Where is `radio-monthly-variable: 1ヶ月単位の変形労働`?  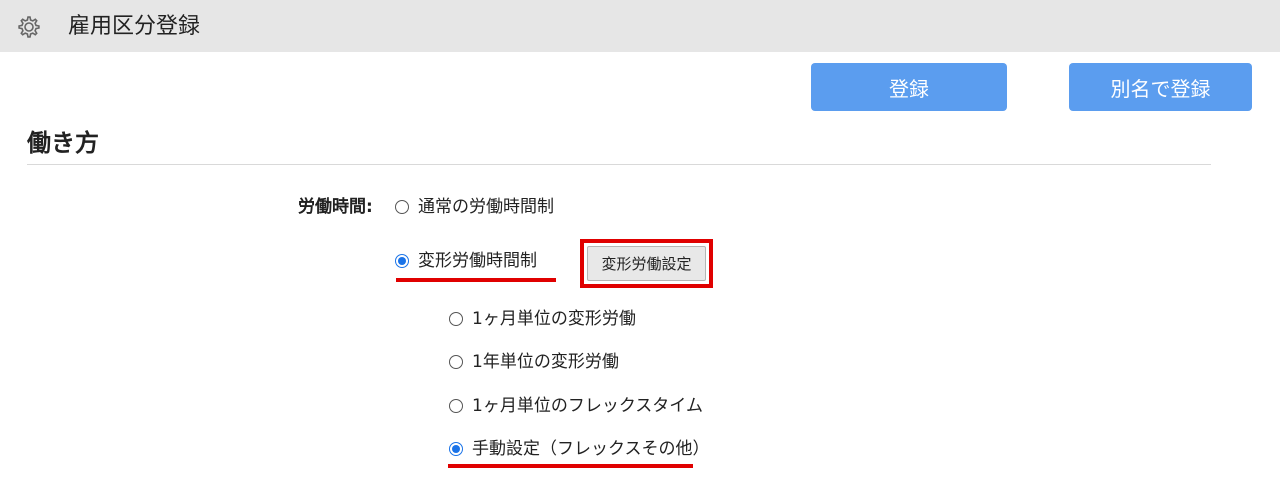
radio-monthly-variable: 1ヶ月単位の変形労働 is located at coordinates (542, 319).